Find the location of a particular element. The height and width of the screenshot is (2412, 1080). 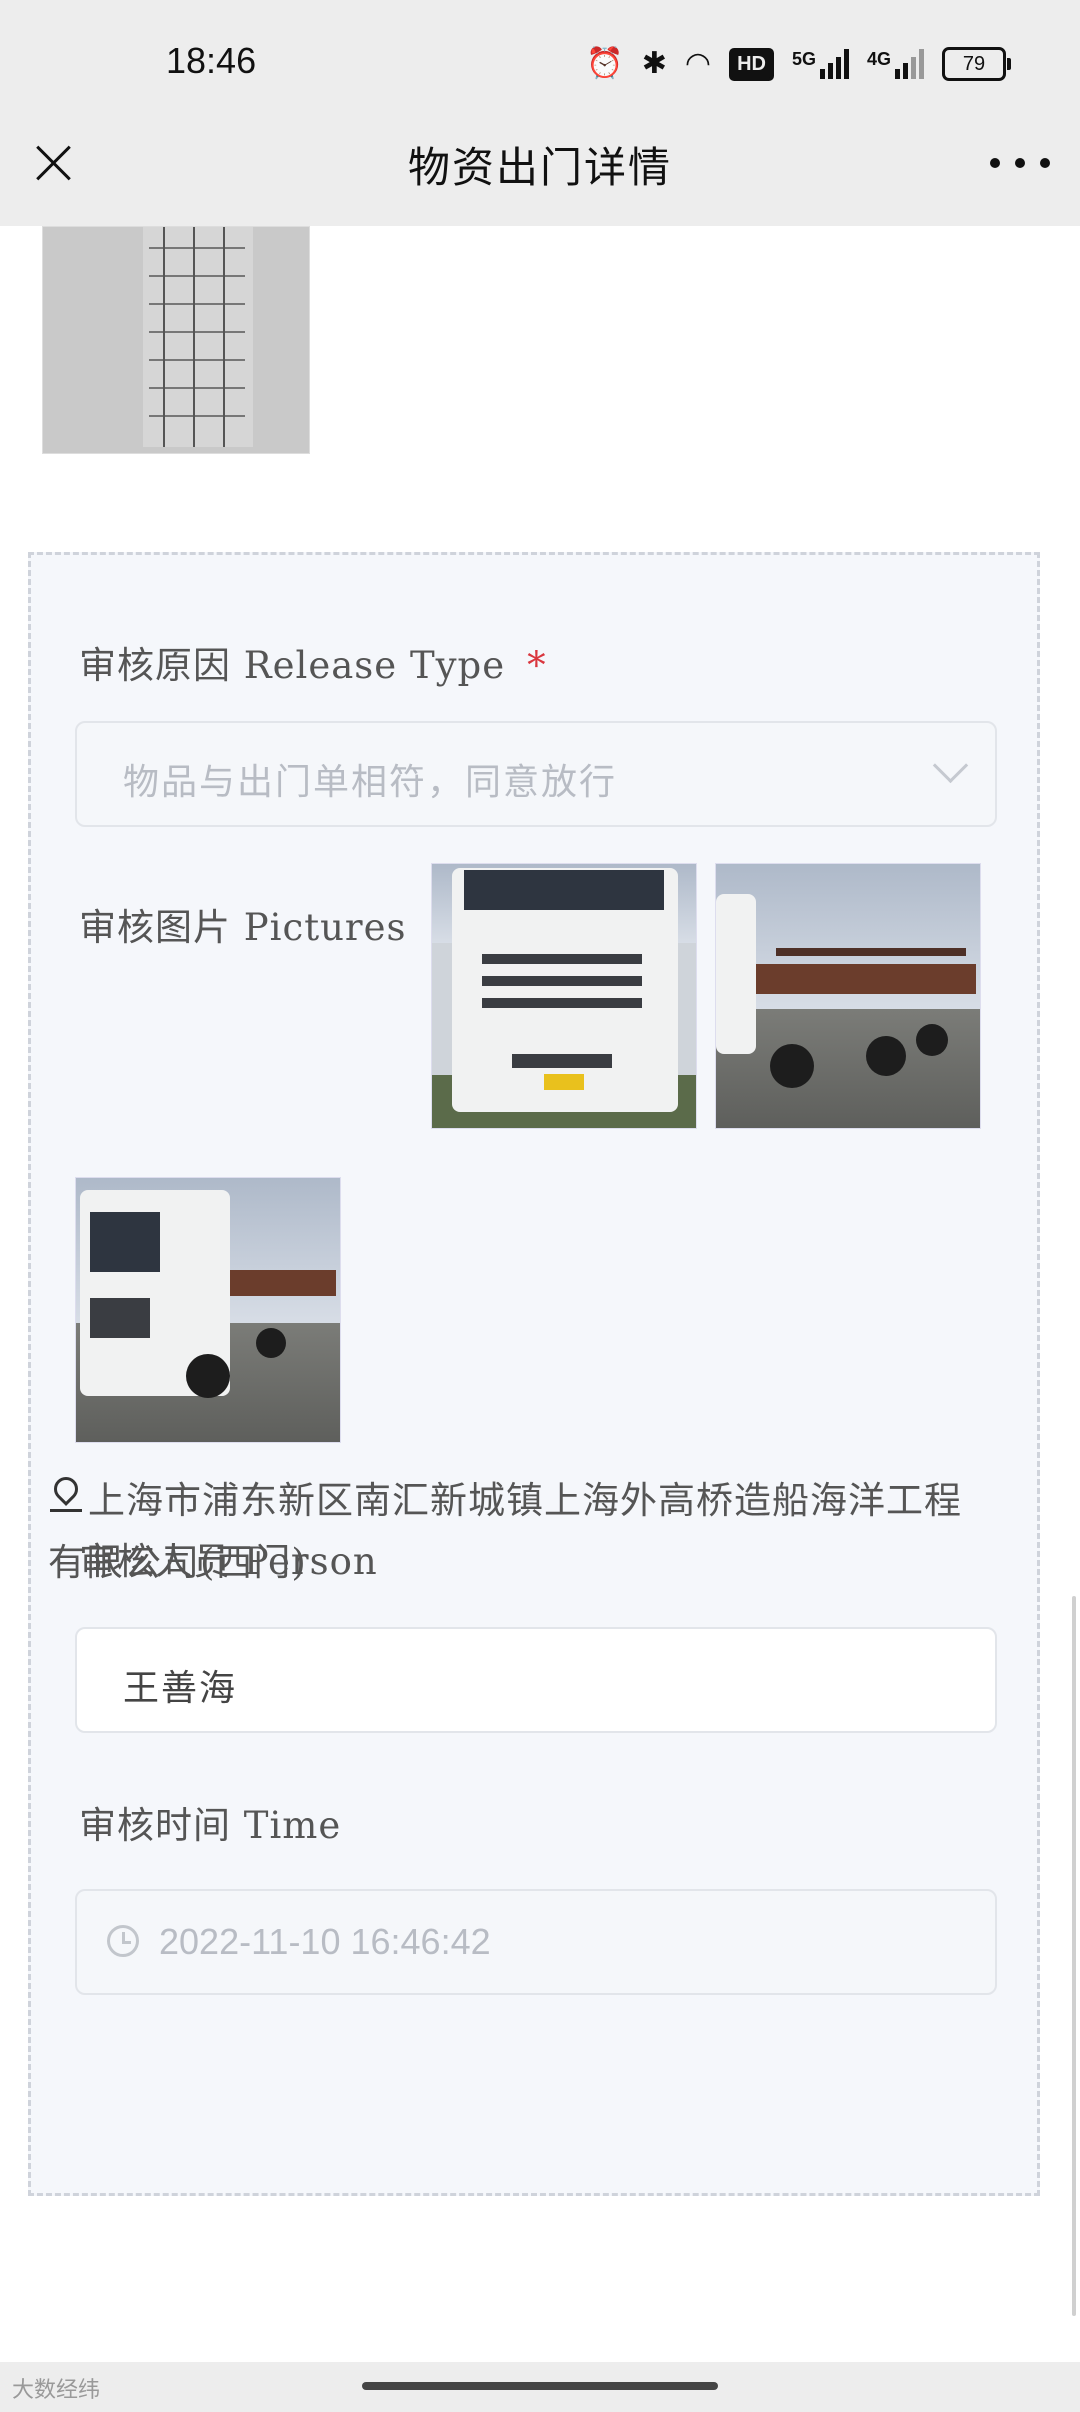

release-type-label: 审核原因 Release Type * is located at coordinates (313, 662).